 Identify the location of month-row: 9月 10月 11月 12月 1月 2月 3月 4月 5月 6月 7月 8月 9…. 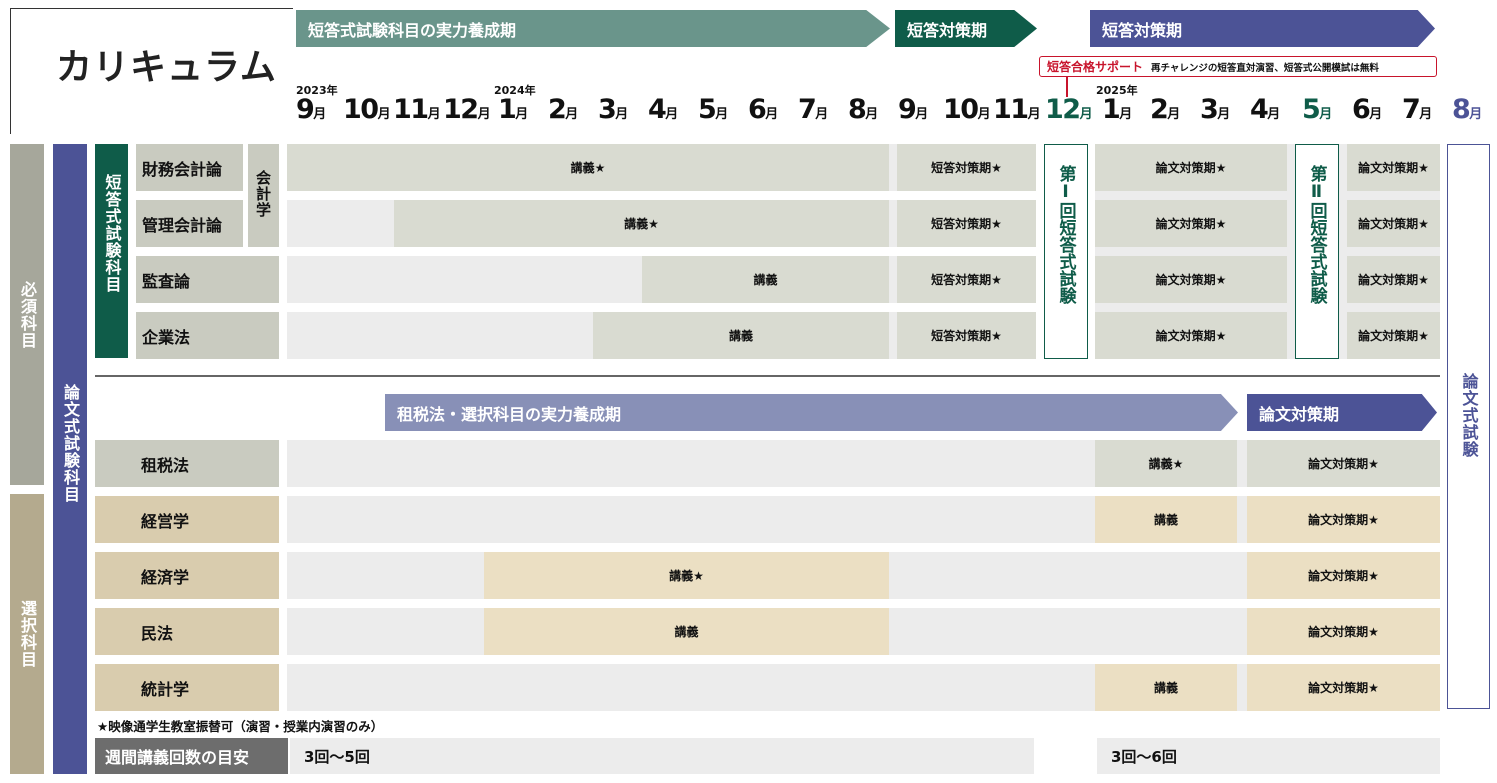
(748, 114).